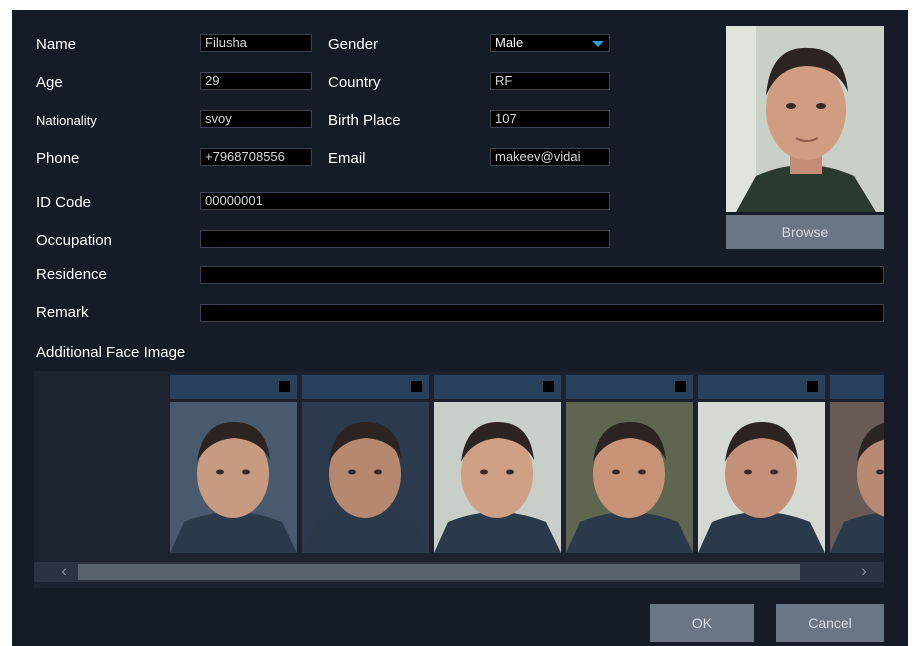  What do you see at coordinates (364, 120) in the screenshot?
I see `birth-place-label: Birth Place` at bounding box center [364, 120].